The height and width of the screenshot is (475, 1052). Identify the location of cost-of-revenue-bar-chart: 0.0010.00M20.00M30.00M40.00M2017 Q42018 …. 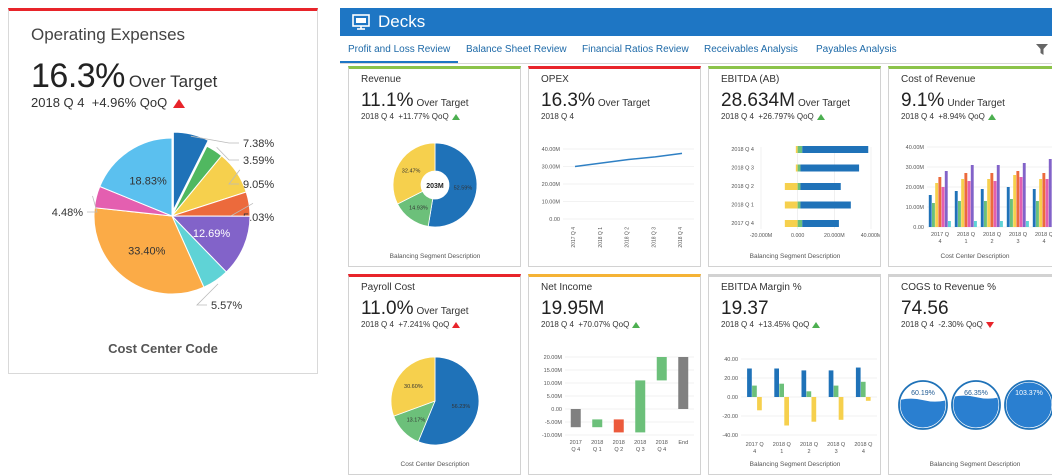
(970, 168).